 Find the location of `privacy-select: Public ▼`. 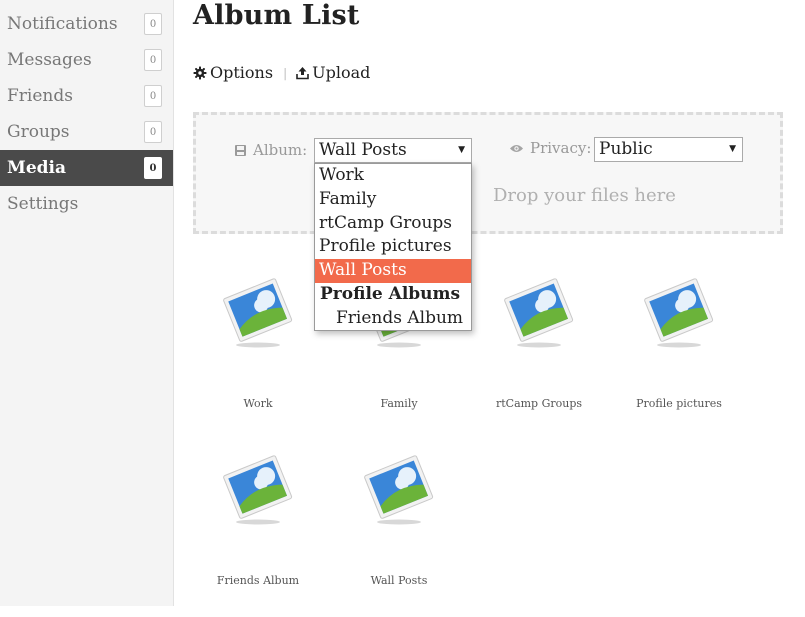

privacy-select: Public ▼ is located at coordinates (668, 149).